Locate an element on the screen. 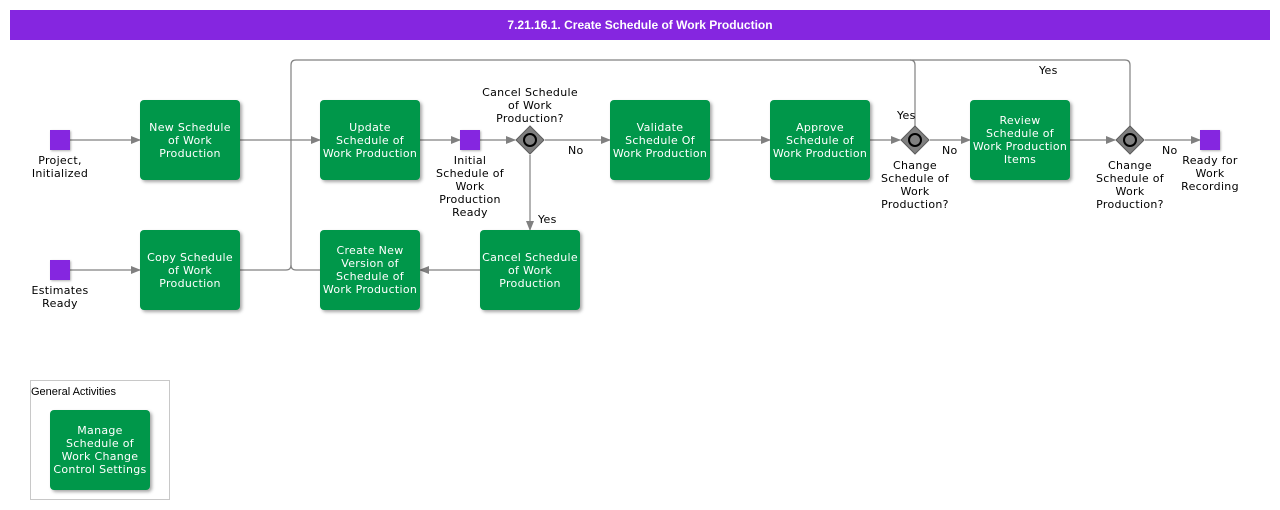 Image resolution: width=1280 pixels, height=510 pixels. group-title: General Activities is located at coordinates (73, 392).